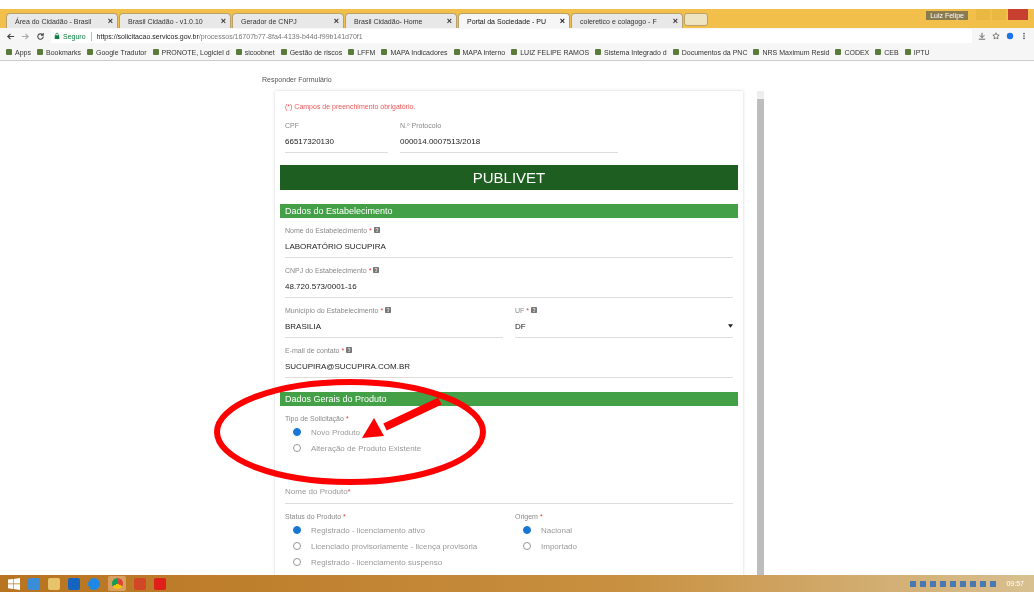 The height and width of the screenshot is (592, 1034). I want to click on new-tab-button, so click(696, 19).